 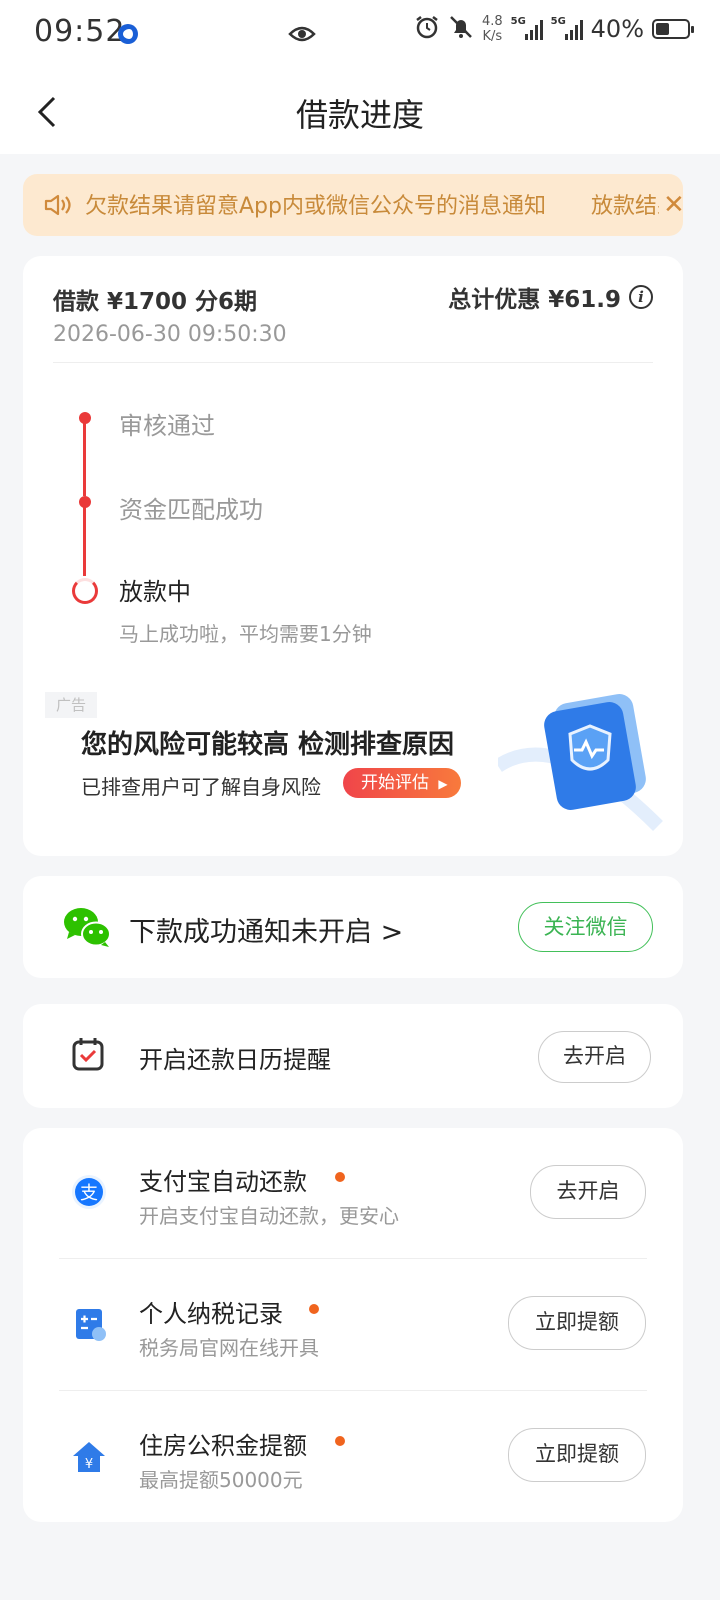 I want to click on signal-icon-2: 5G, so click(x=566, y=28).